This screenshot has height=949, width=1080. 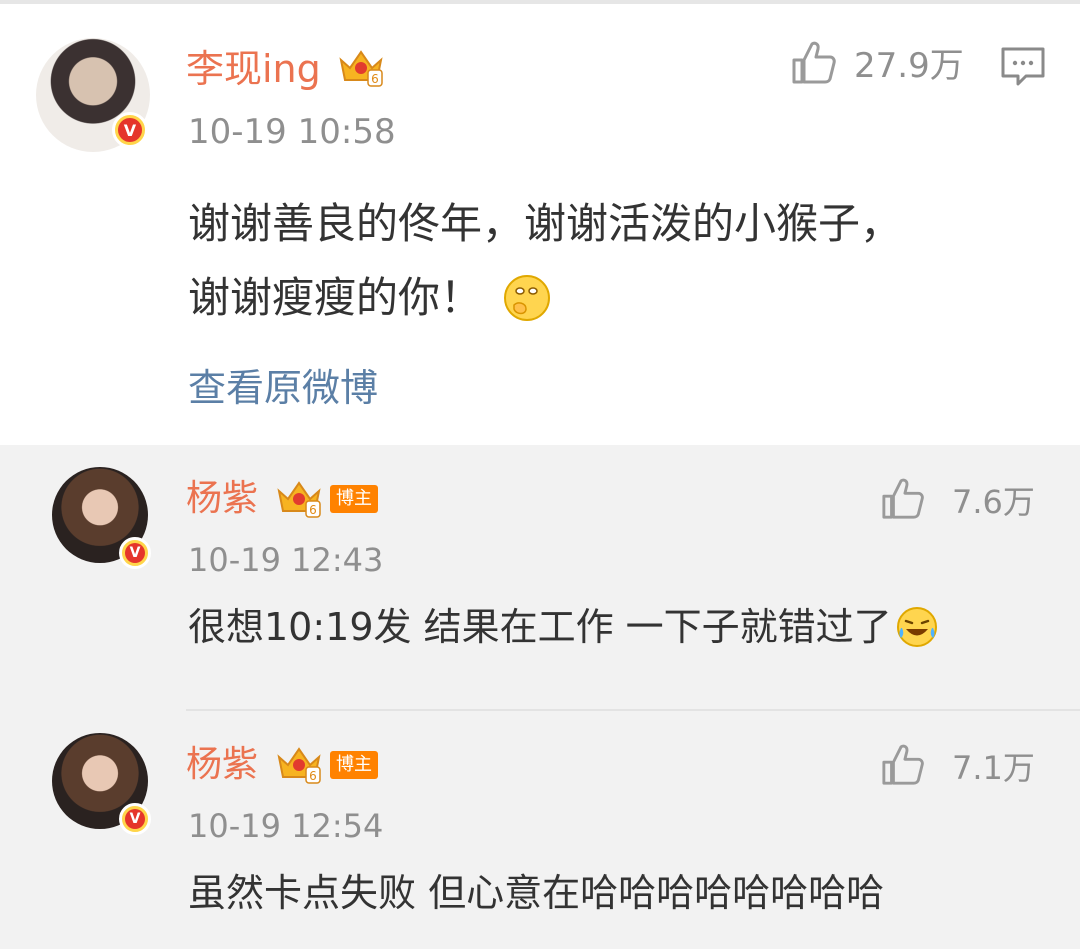 I want to click on like-count: 27.9万, so click(x=909, y=66).